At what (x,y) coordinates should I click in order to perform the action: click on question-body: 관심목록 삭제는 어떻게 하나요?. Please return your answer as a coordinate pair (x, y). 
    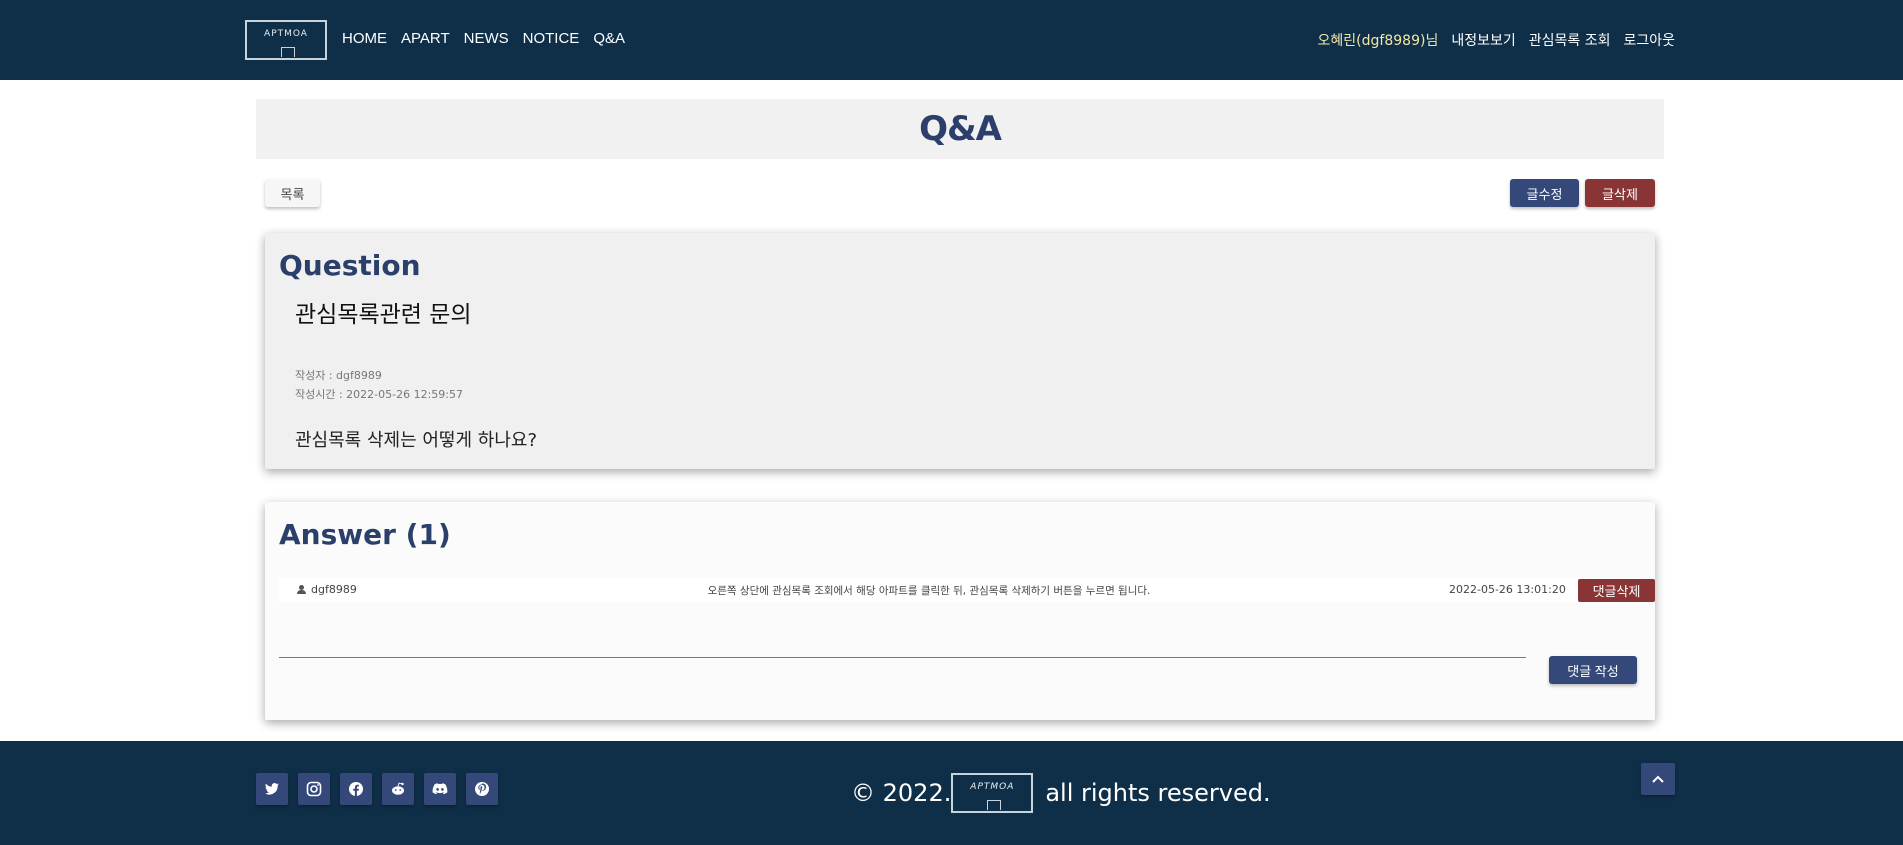
    Looking at the image, I should click on (416, 440).